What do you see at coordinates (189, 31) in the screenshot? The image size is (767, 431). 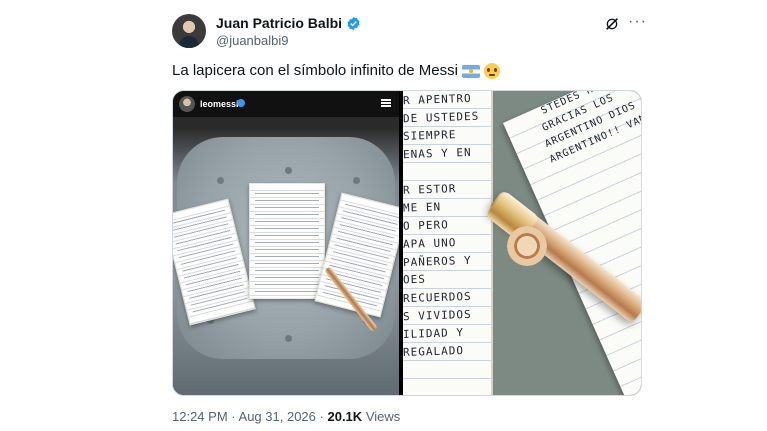 I see `author-avatar` at bounding box center [189, 31].